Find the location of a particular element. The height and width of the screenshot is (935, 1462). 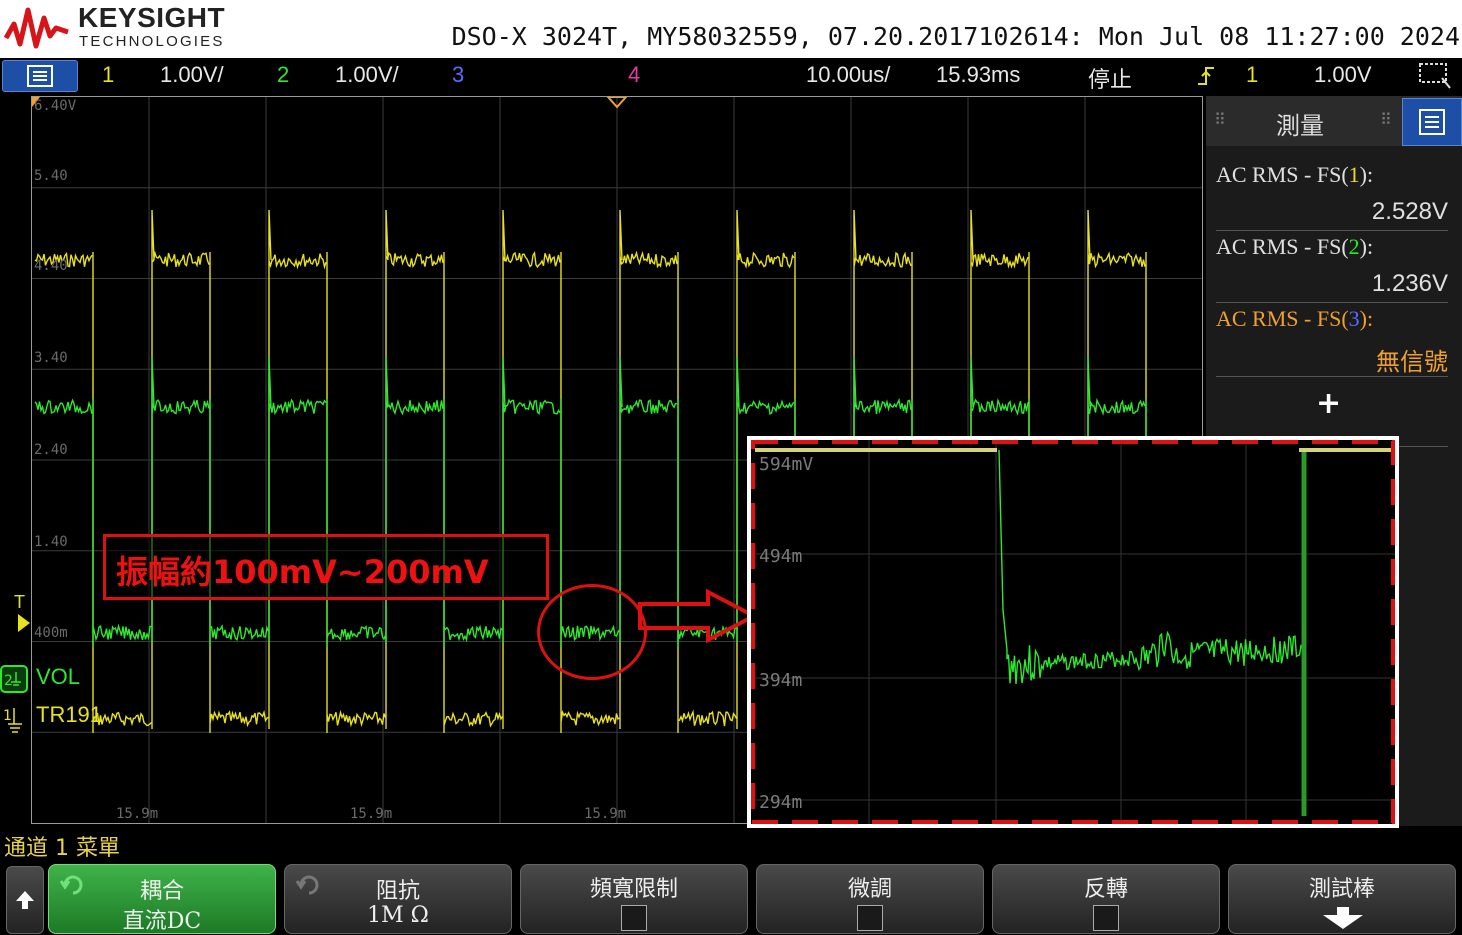

softkey-coupling: 耦合 直流DC is located at coordinates (162, 899).